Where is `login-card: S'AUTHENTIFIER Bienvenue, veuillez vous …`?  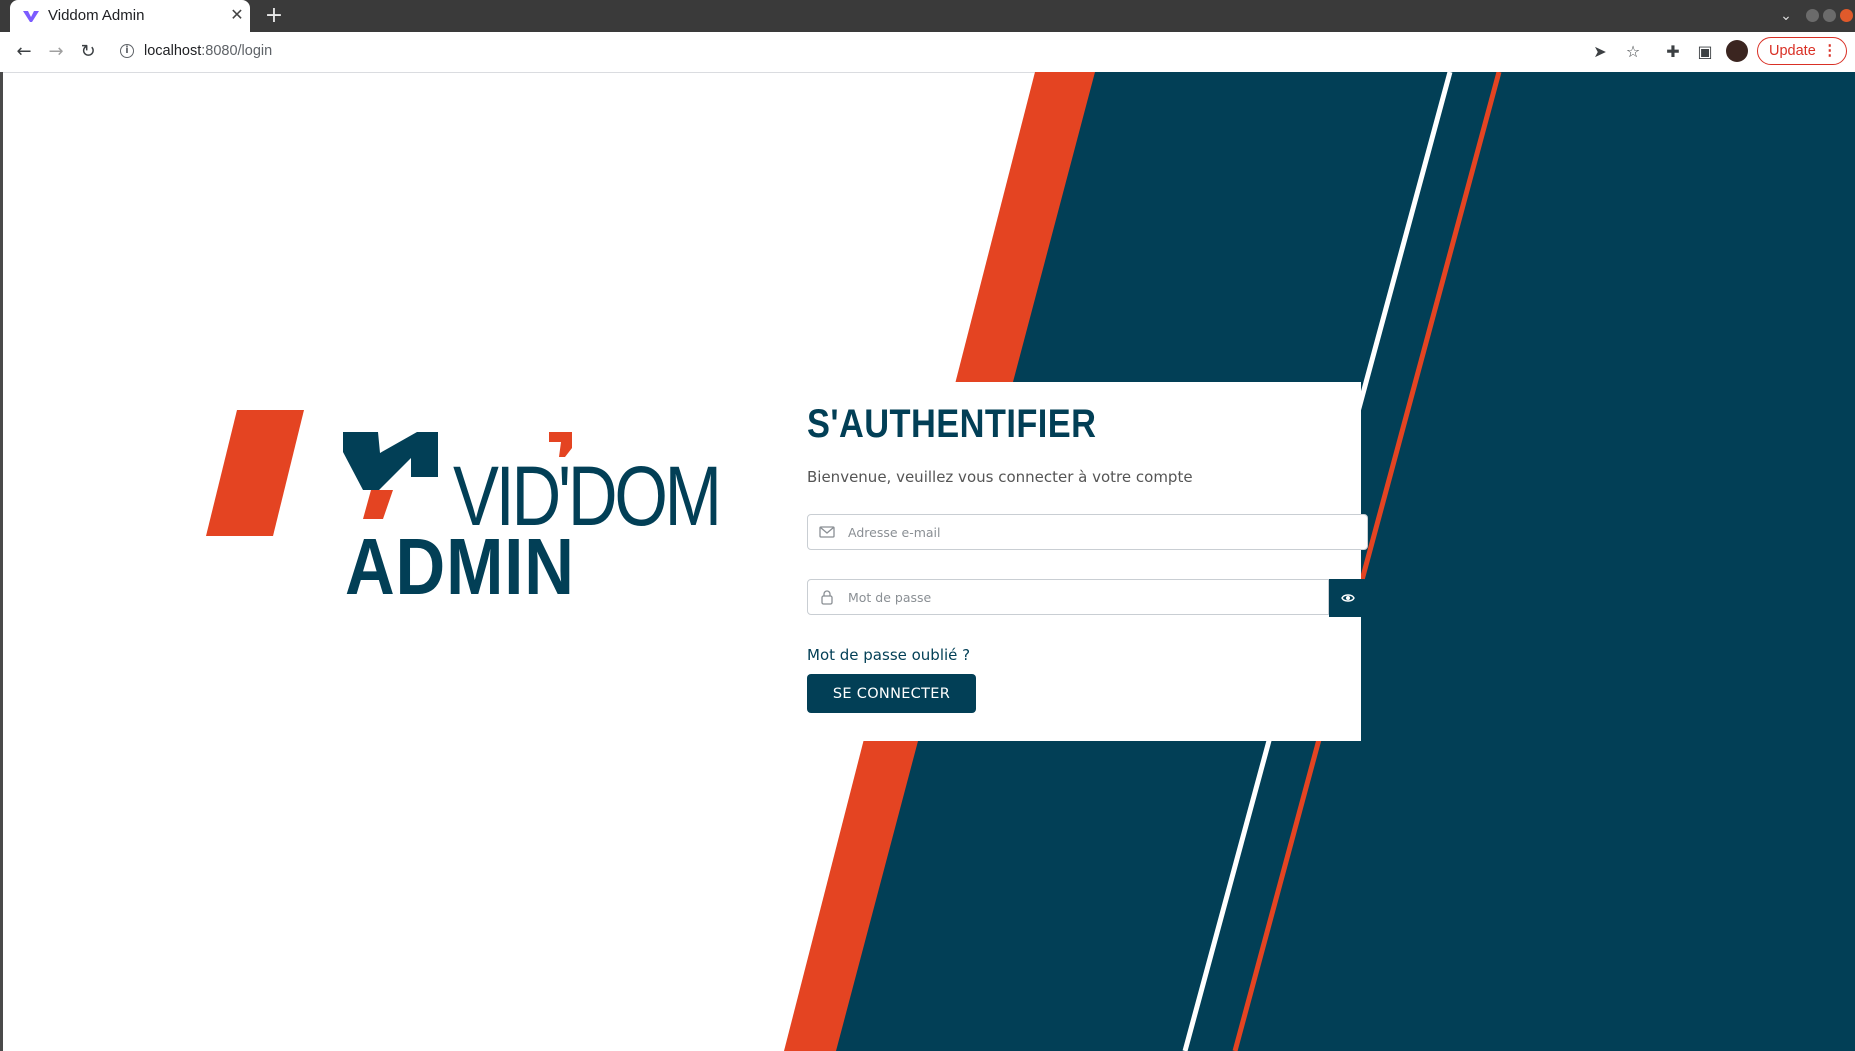 login-card: S'AUTHENTIFIER Bienvenue, veuillez vous … is located at coordinates (1073, 561).